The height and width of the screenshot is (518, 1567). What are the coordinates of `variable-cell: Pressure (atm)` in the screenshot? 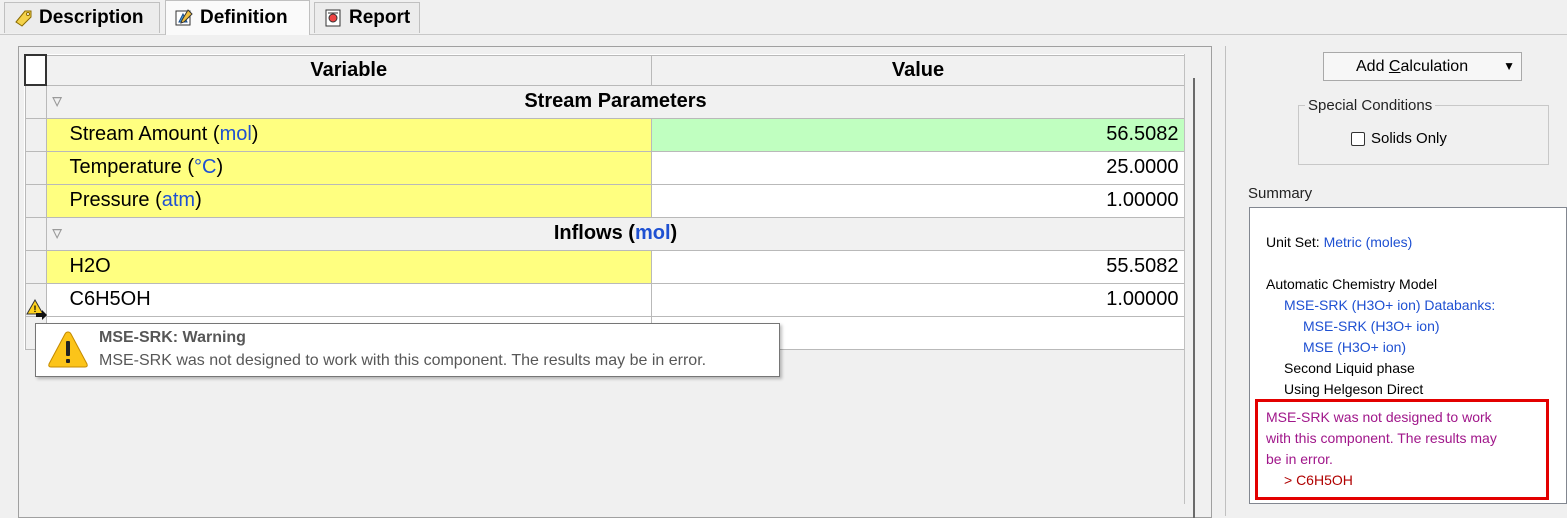 It's located at (348, 200).